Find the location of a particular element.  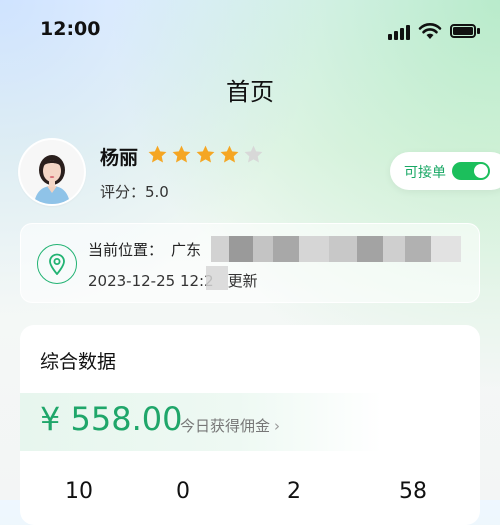

status-time: 12:00 is located at coordinates (70, 29).